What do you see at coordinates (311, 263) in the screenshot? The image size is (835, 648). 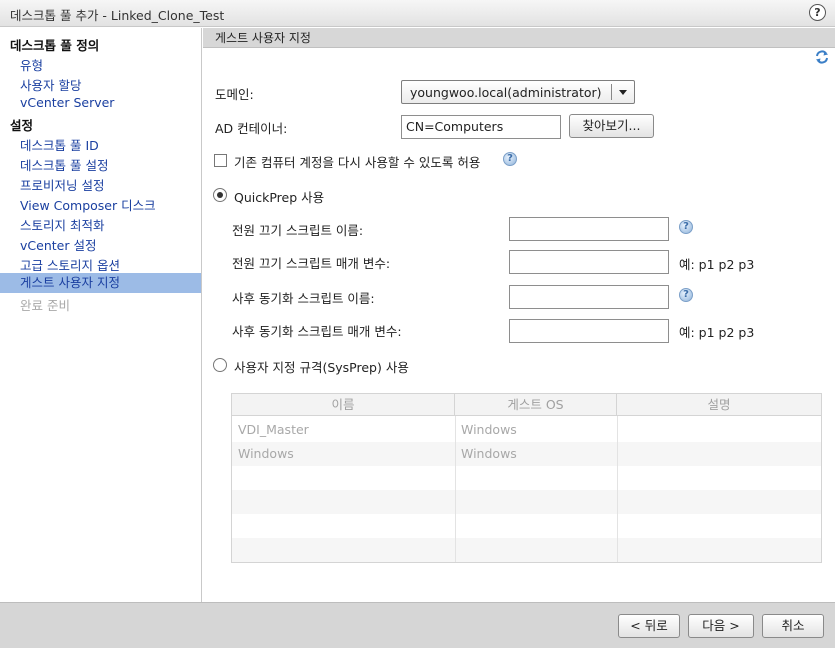 I see `poweroff-params-label: 전원 끄기 스크립트 매개 변수:` at bounding box center [311, 263].